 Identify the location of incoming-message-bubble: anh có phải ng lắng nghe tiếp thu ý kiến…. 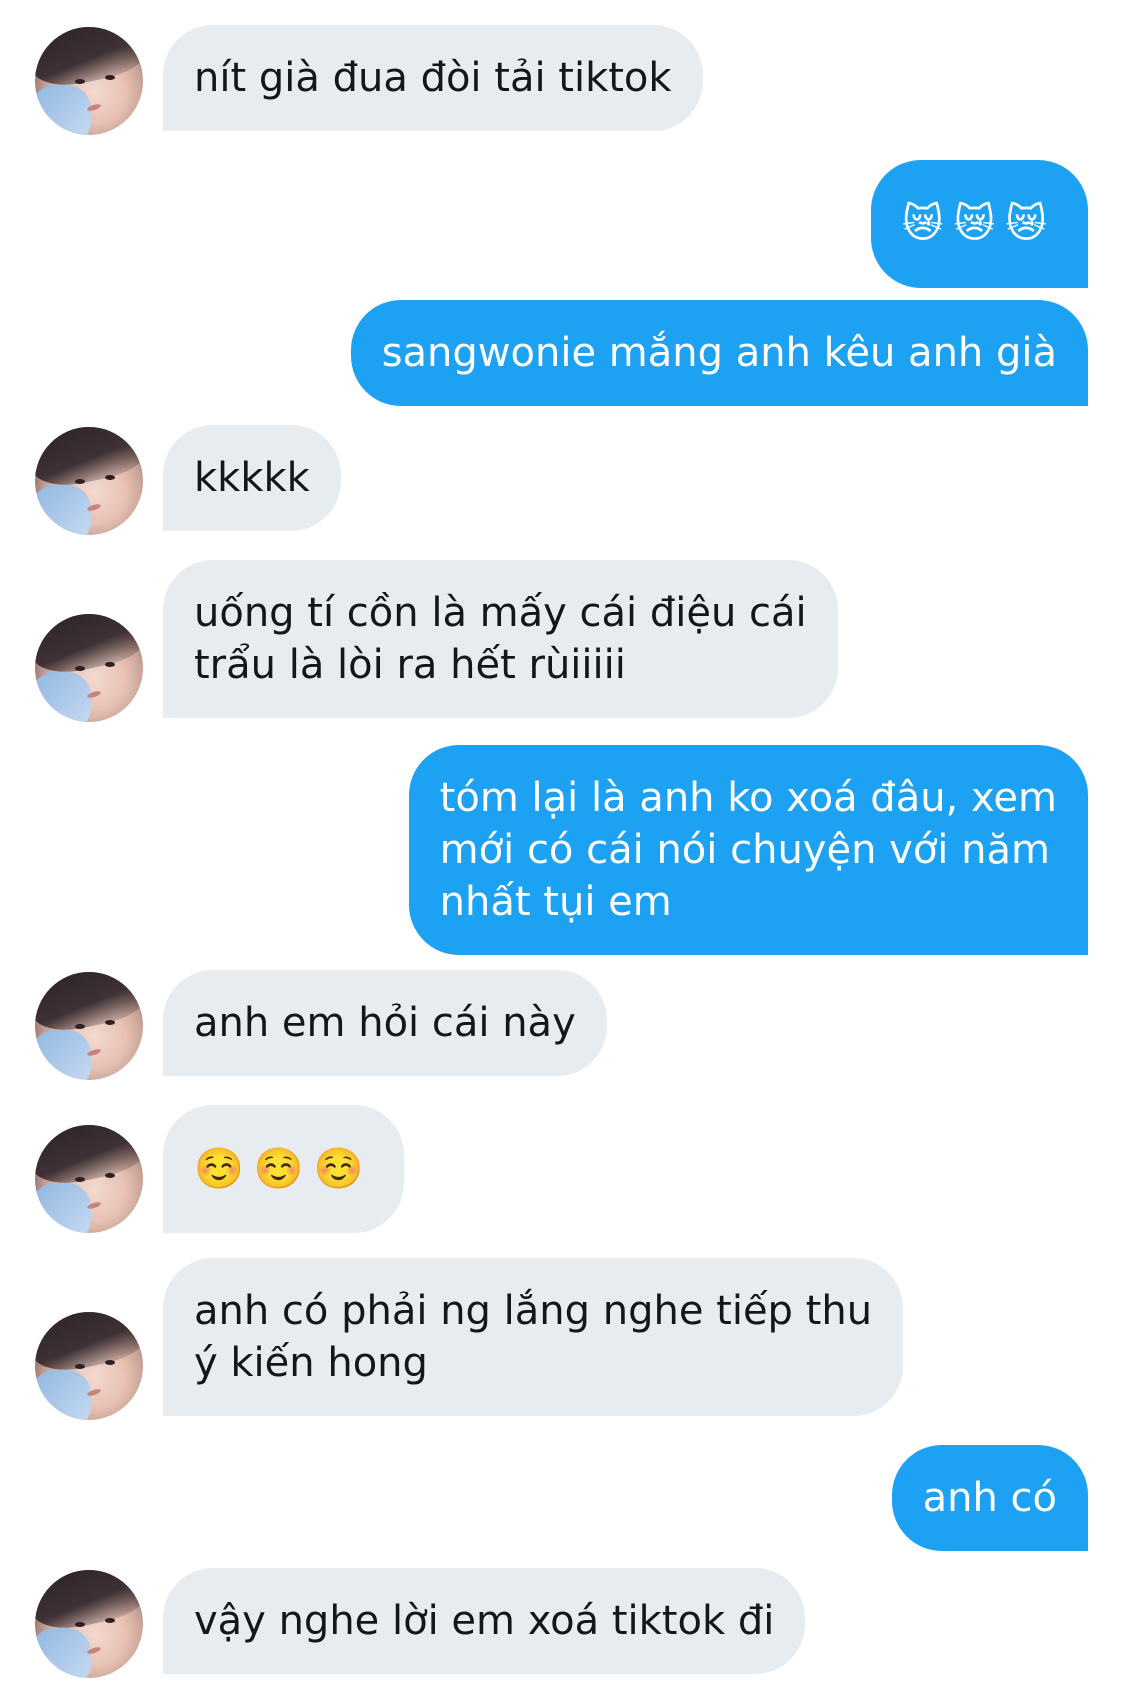
(533, 1337).